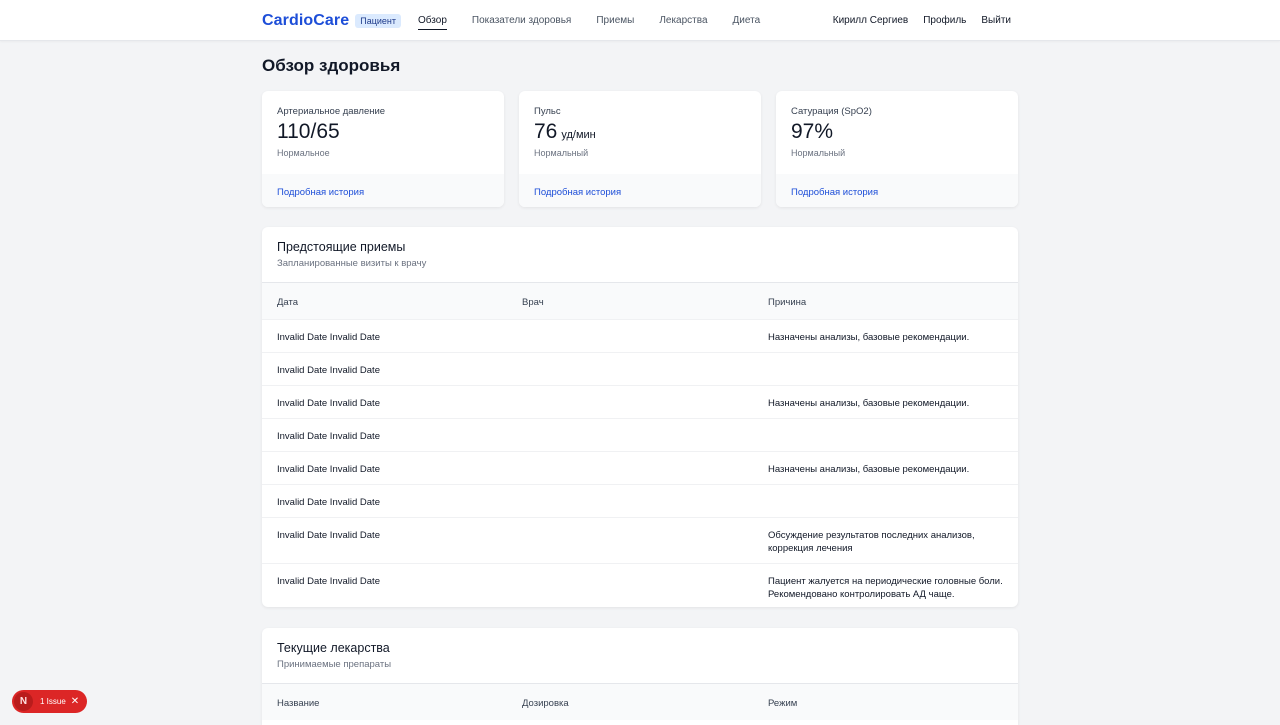  I want to click on nav-user-area: Кирилл Сергиев Профиль Выйти, so click(914, 20).